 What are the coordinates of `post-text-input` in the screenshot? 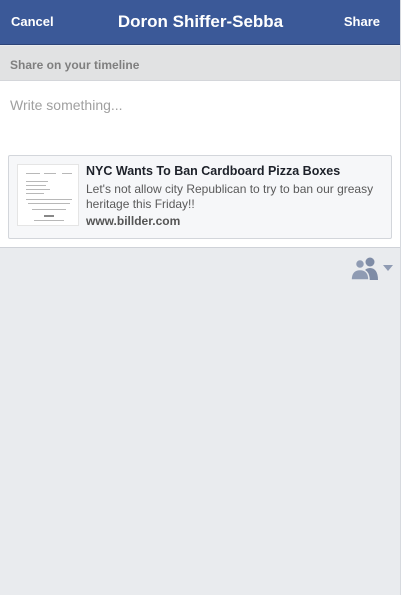 It's located at (200, 105).